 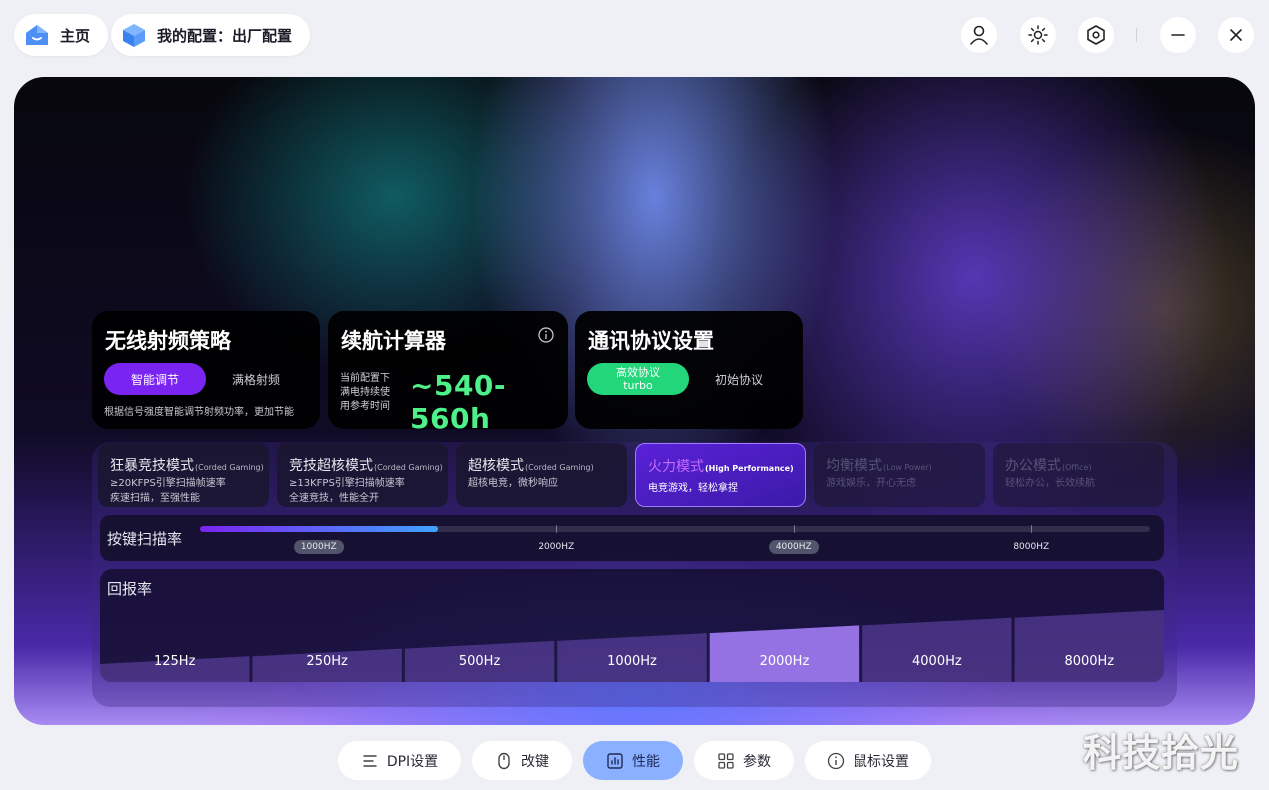 I want to click on polling-rate-option: 500Hz, so click(x=479, y=661).